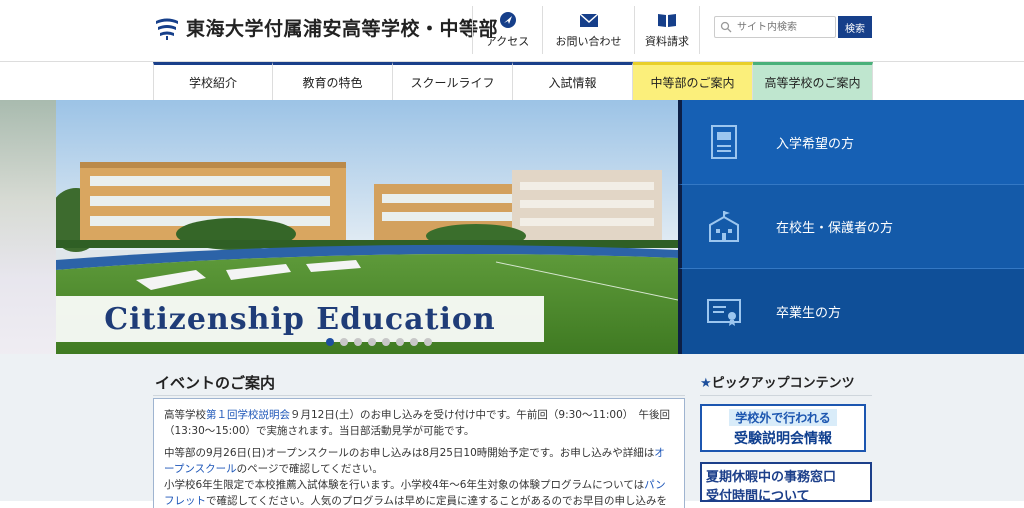 The height and width of the screenshot is (508, 1024). I want to click on nav-high-school: 高等学校のご案内, so click(813, 81).